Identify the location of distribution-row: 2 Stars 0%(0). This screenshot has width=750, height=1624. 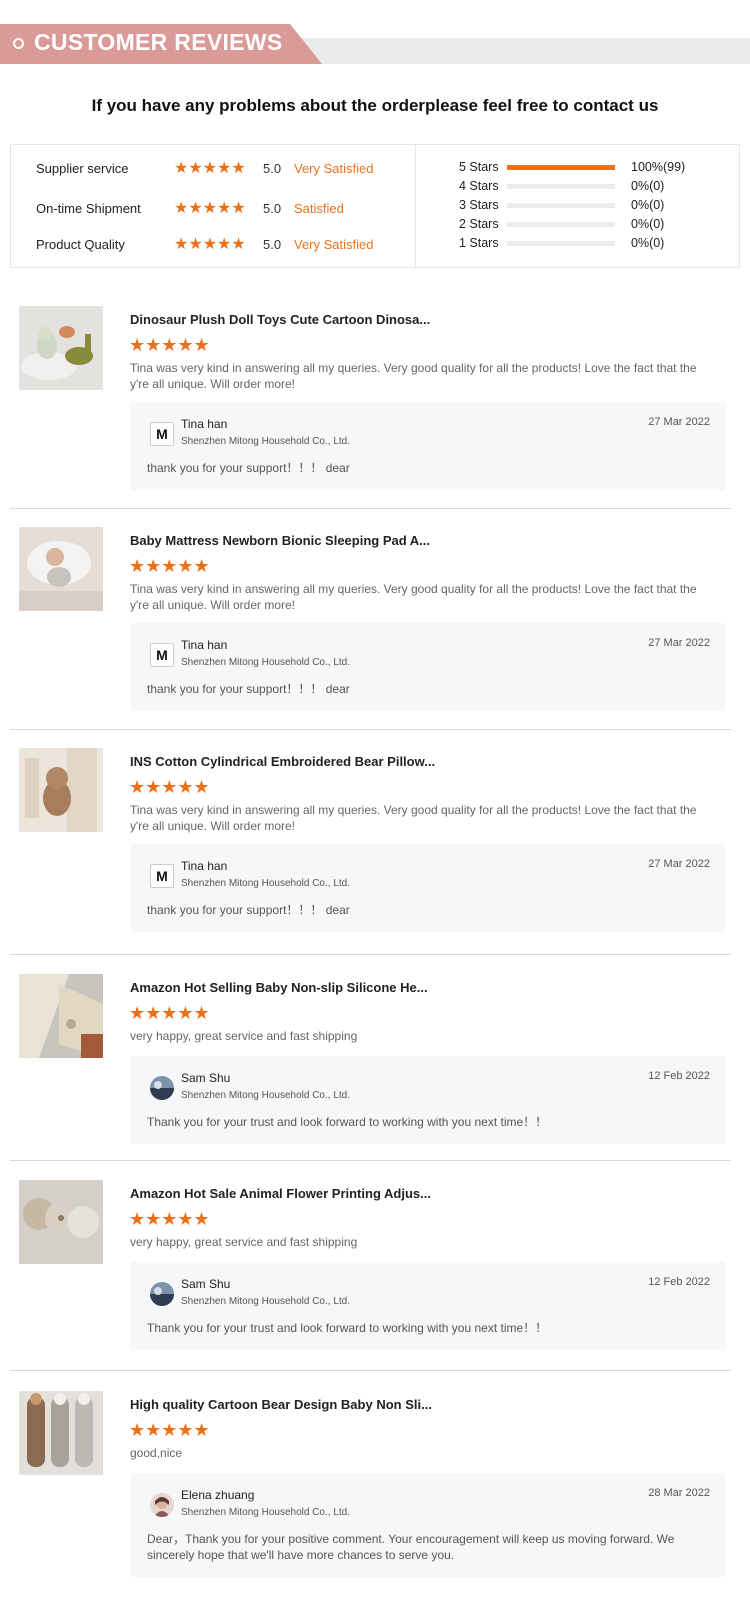
(579, 225).